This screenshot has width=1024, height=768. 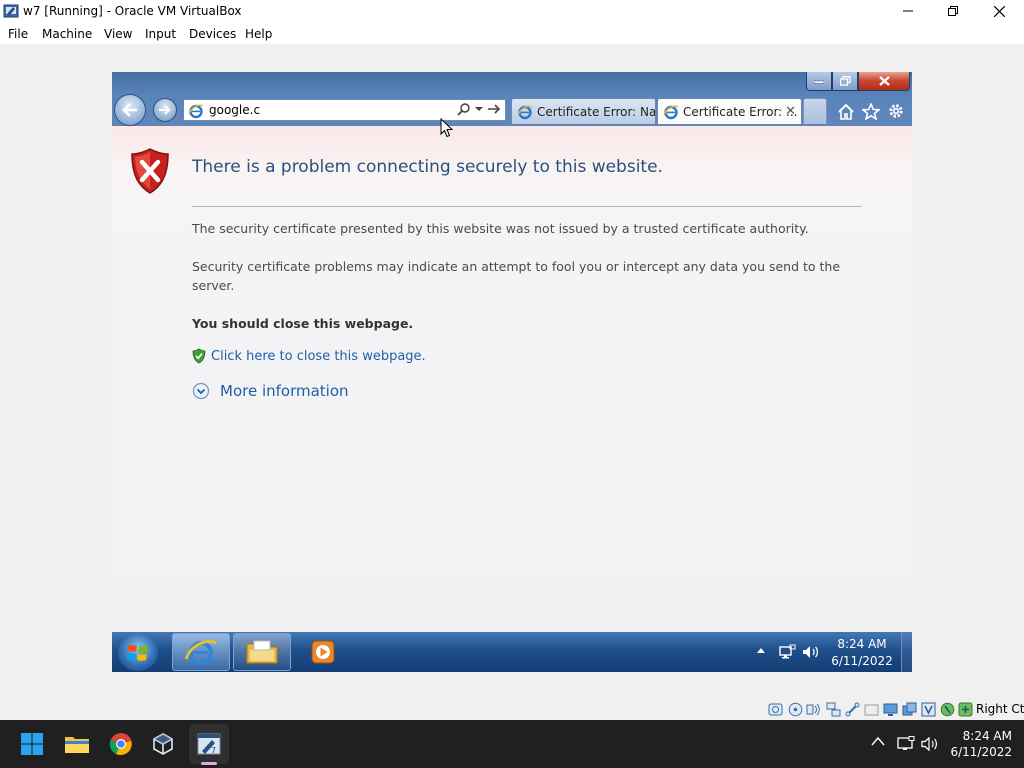 I want to click on close-button, so click(x=999, y=11).